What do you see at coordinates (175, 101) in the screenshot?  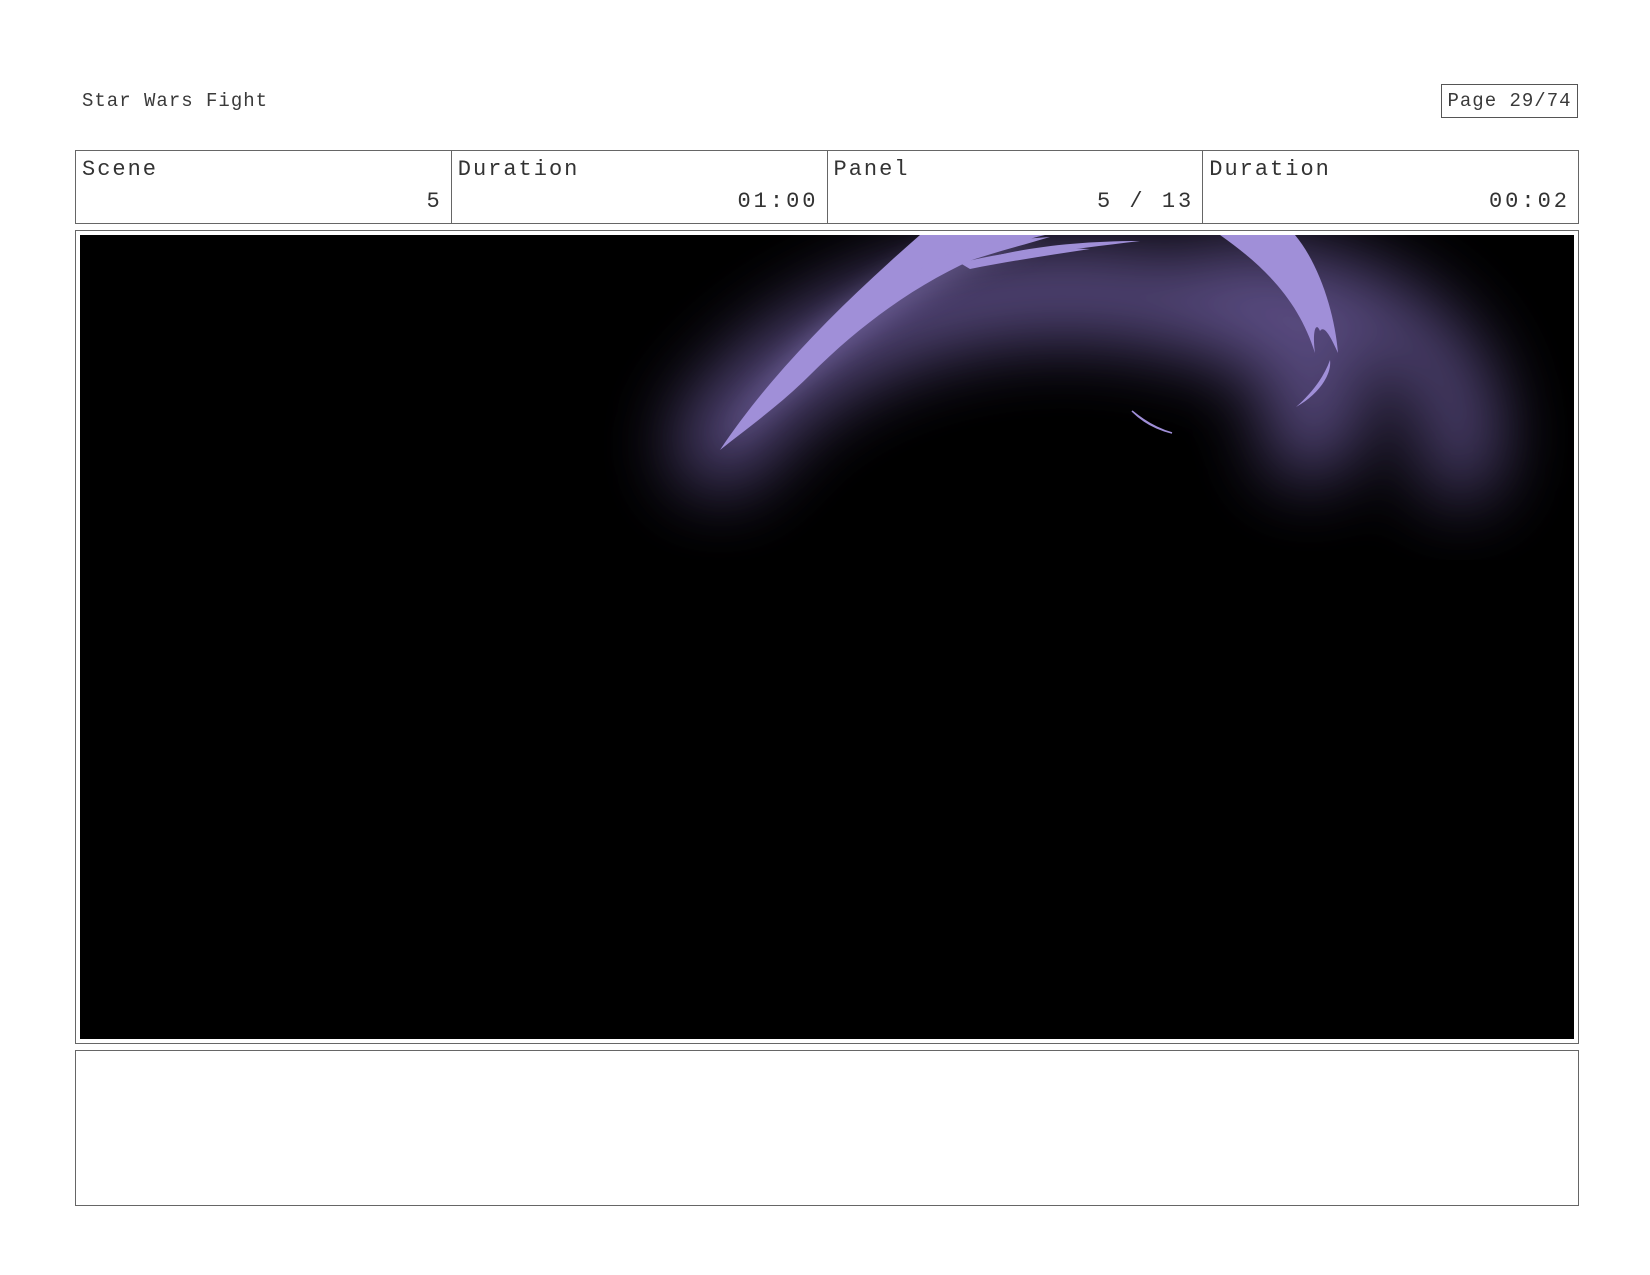 I see `project-title: Star Wars Fight` at bounding box center [175, 101].